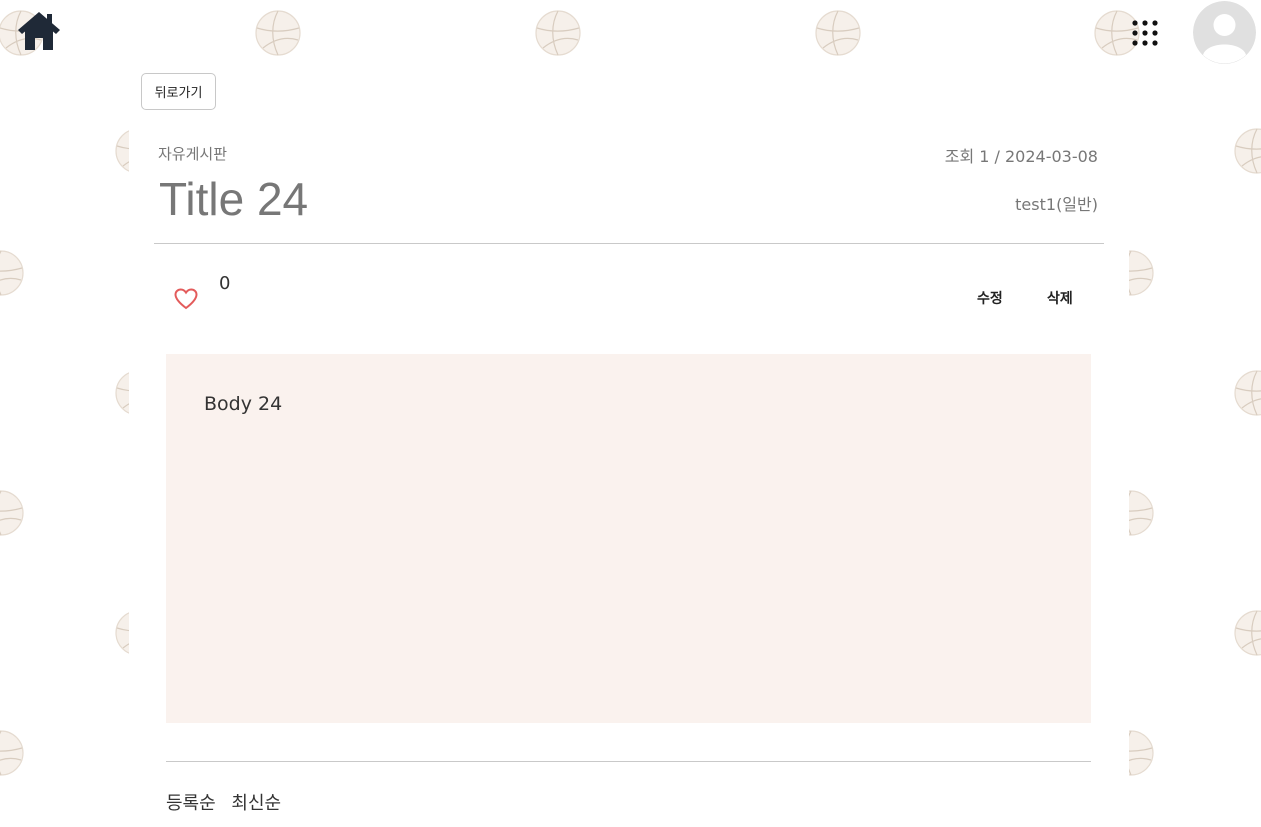  What do you see at coordinates (243, 404) in the screenshot?
I see `post-body-text: Body 24` at bounding box center [243, 404].